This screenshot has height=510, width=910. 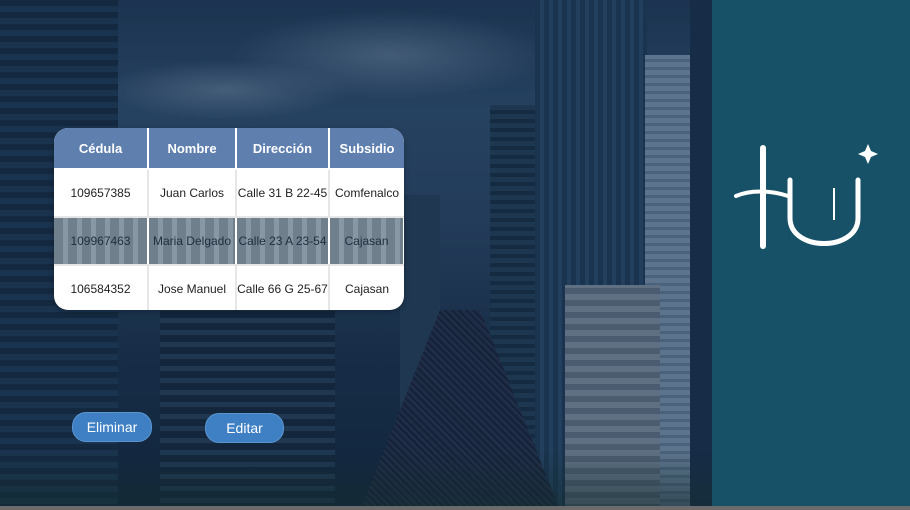 I want to click on table-header-row: Cédula Nombre Dirección Subsidio, so click(x=229, y=149).